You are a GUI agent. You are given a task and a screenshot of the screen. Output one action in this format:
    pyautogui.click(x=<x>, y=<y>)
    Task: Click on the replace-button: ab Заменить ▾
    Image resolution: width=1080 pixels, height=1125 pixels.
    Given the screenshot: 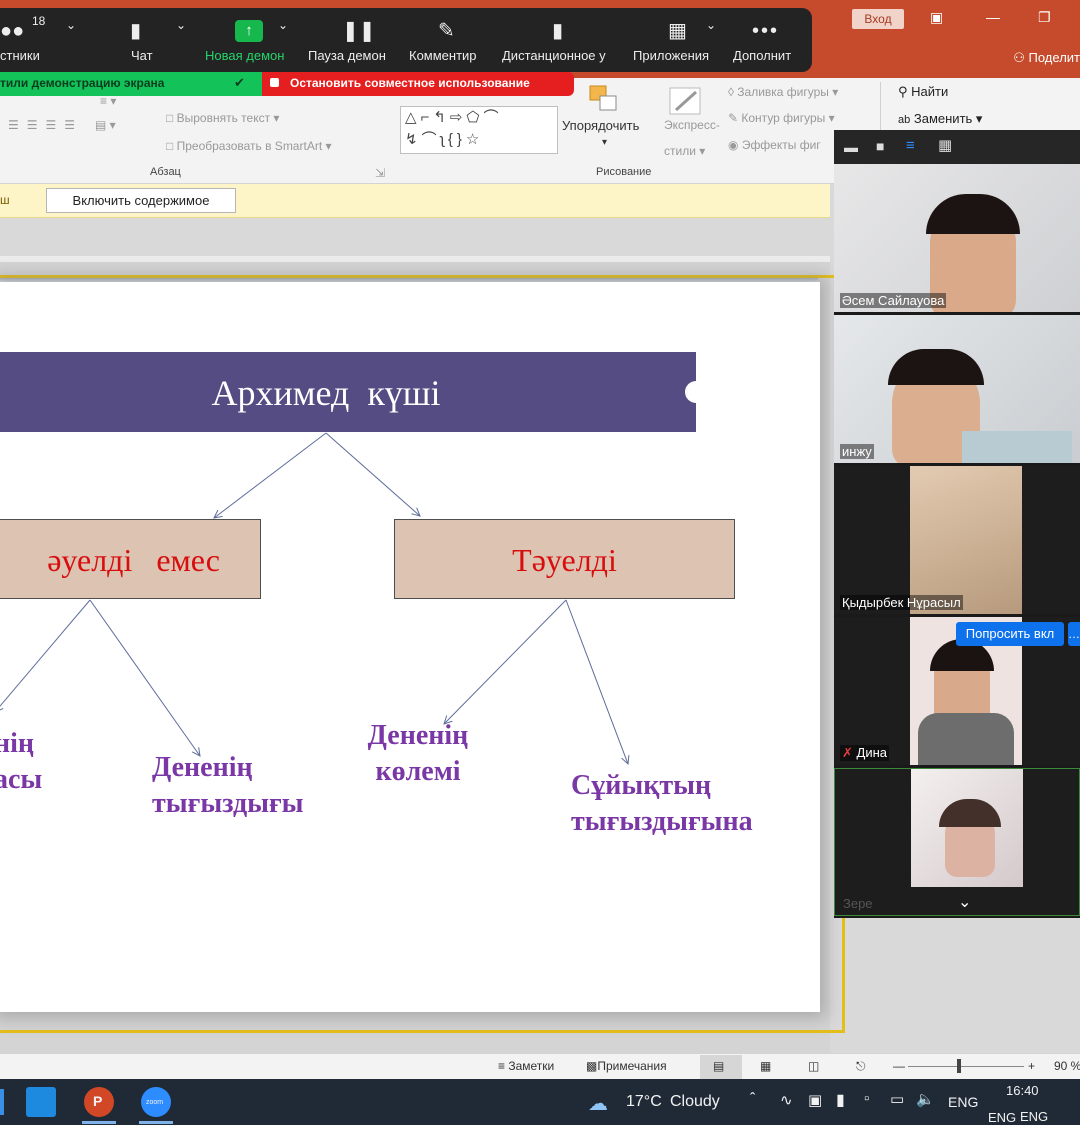 What is the action you would take?
    pyautogui.click(x=940, y=119)
    